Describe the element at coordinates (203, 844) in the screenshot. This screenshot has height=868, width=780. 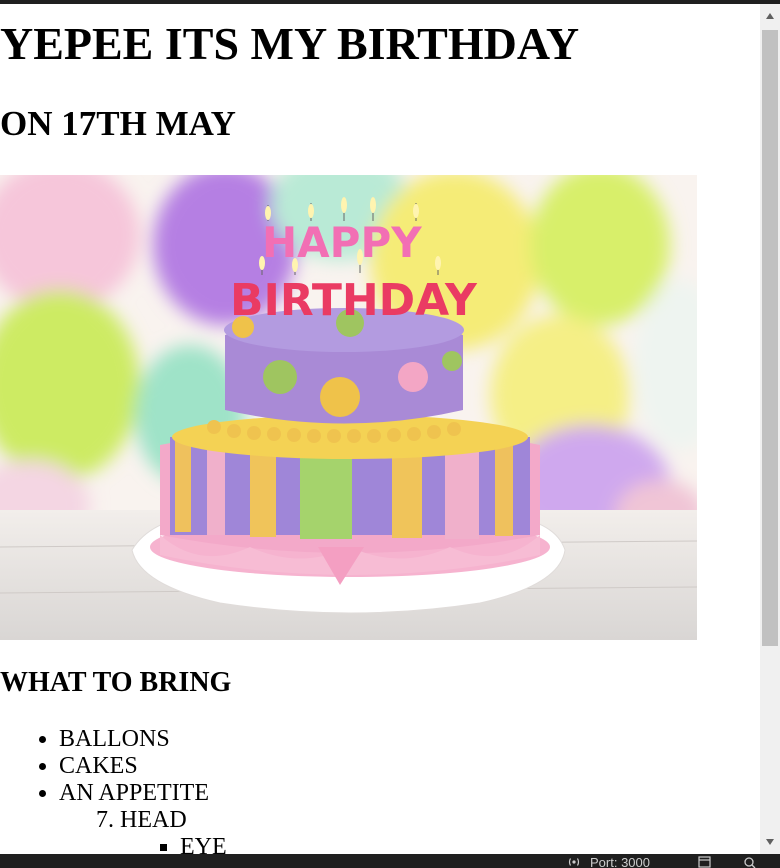
I see `list-item: EYE` at that location.